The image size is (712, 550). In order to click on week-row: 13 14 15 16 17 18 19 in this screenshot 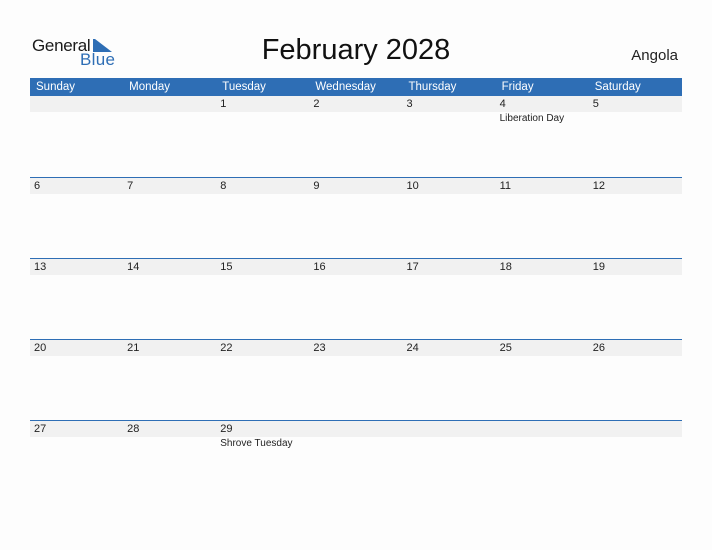, I will do `click(356, 298)`.